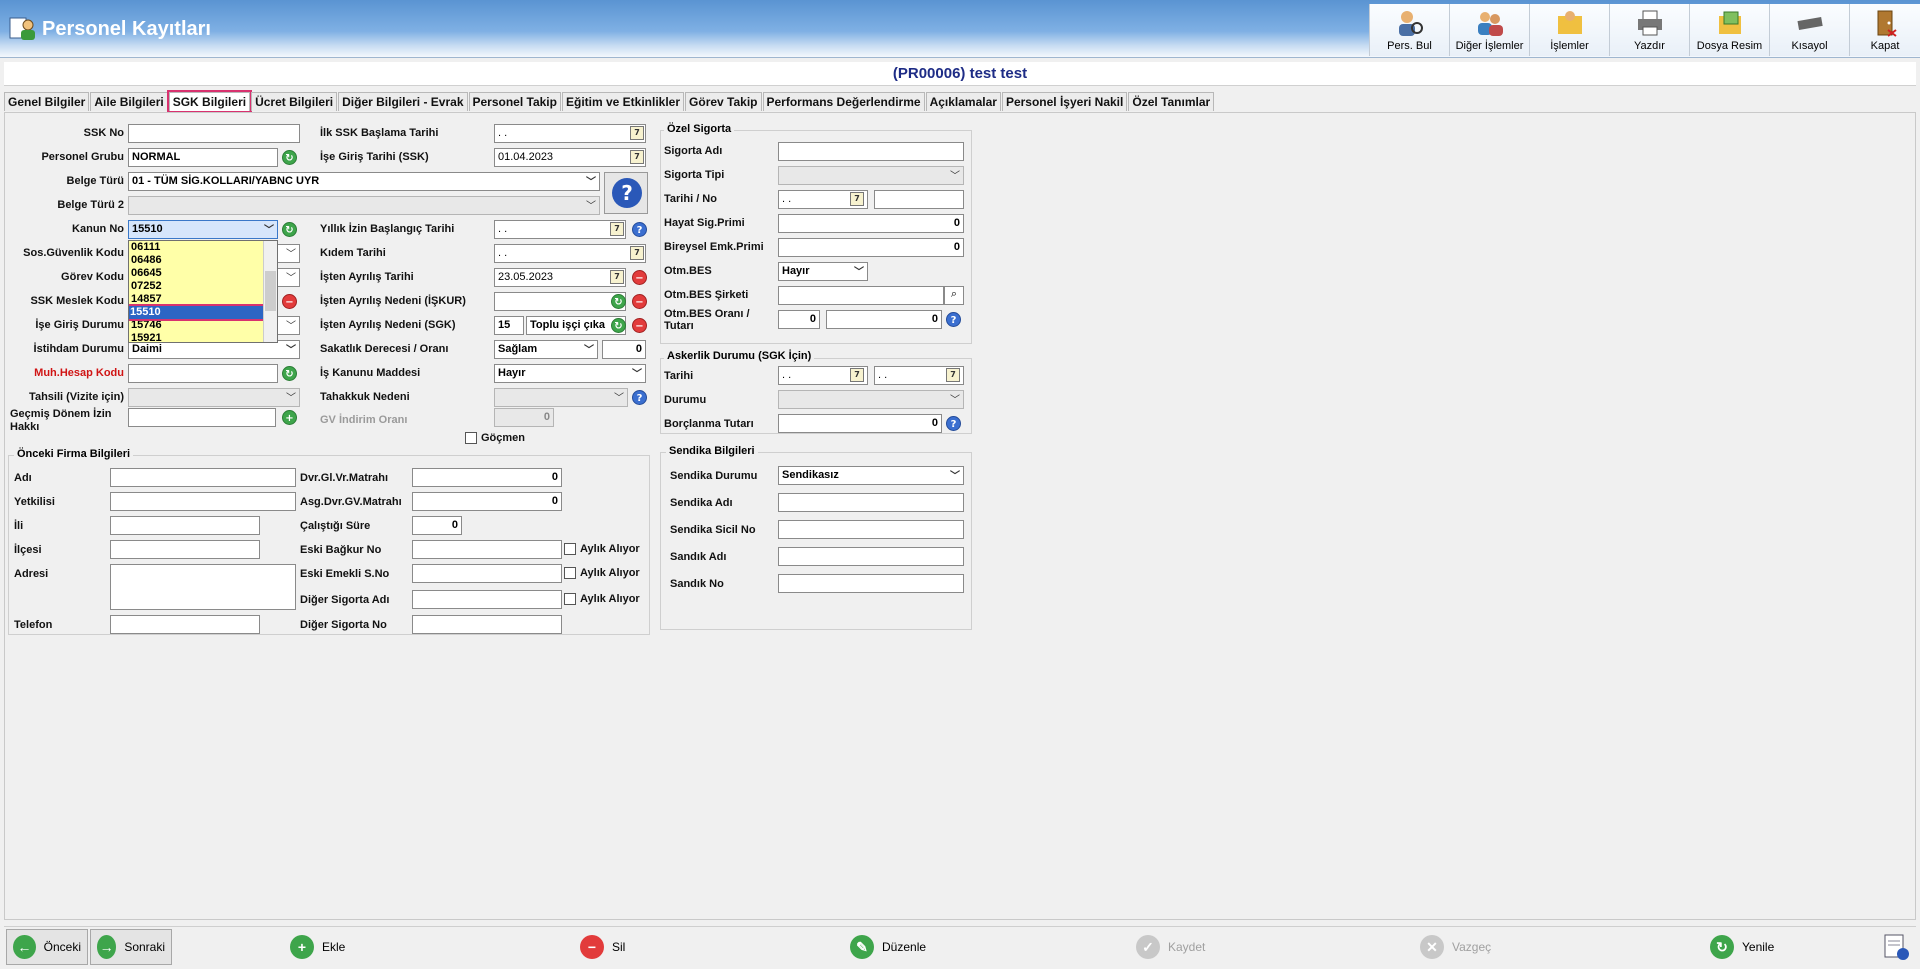 The width and height of the screenshot is (1920, 969). What do you see at coordinates (47, 101) in the screenshot?
I see `tab-genel-bilgiler: Genel Bilgiler` at bounding box center [47, 101].